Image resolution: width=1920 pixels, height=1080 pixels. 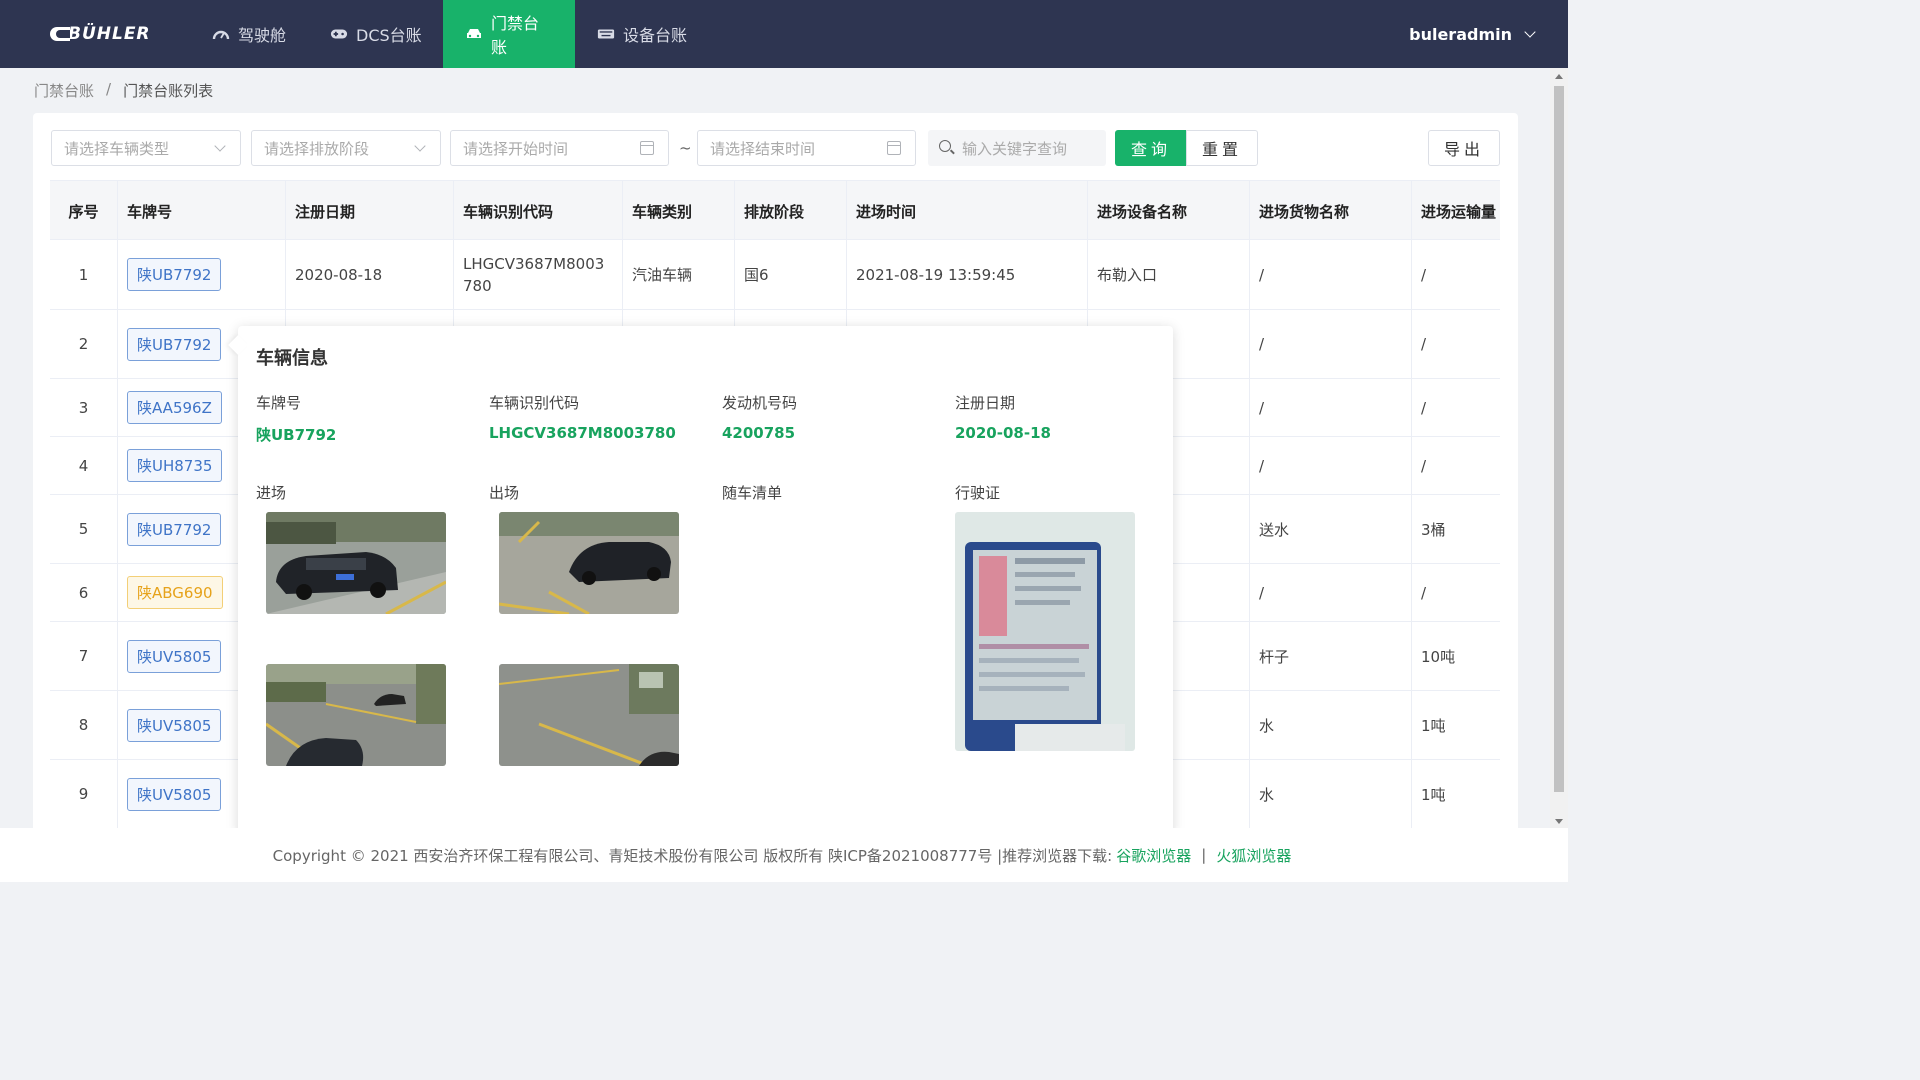 I want to click on vehicle-type-placeholder: 请选择车辆类型, so click(x=117, y=148).